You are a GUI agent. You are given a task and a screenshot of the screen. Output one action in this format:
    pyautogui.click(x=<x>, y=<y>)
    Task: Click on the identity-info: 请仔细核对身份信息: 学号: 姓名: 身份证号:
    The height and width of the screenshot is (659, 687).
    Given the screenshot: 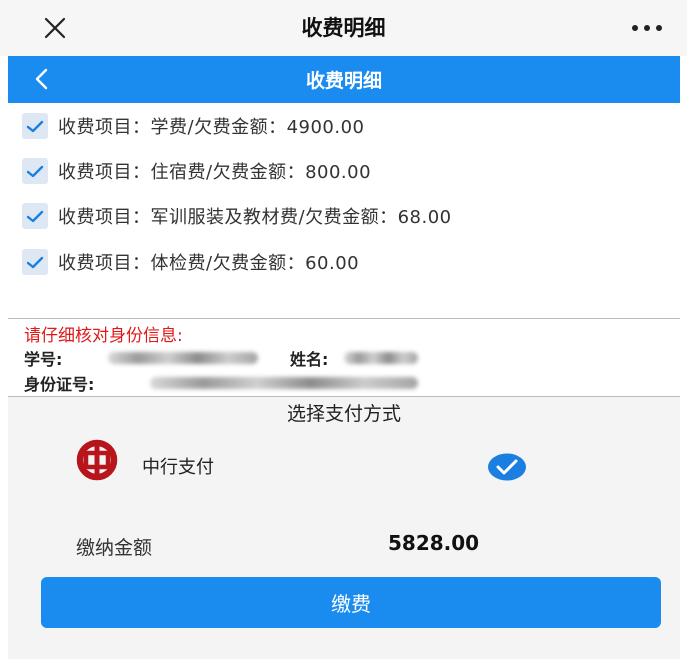 What is the action you would take?
    pyautogui.click(x=344, y=357)
    